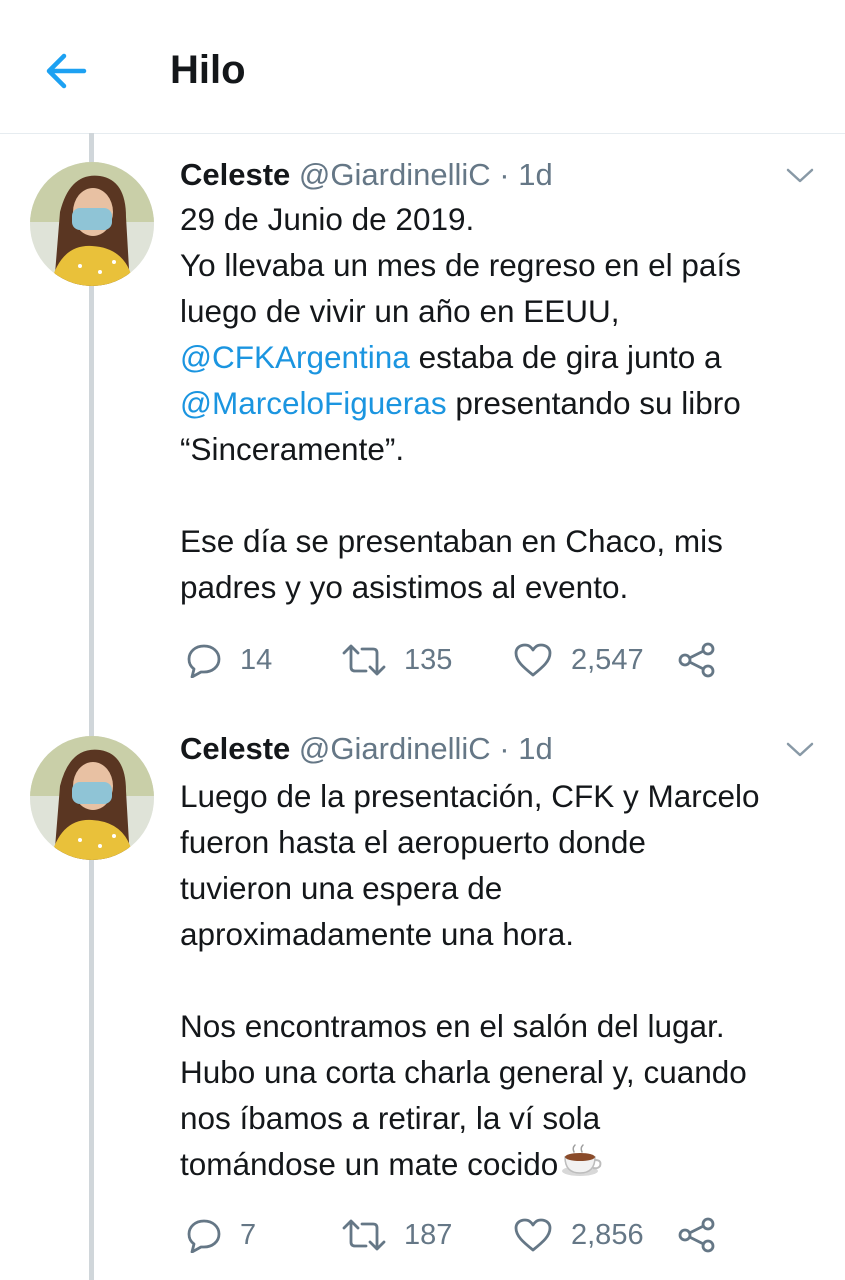 This screenshot has height=1280, width=845. I want to click on like-button: 2,547, so click(578, 660).